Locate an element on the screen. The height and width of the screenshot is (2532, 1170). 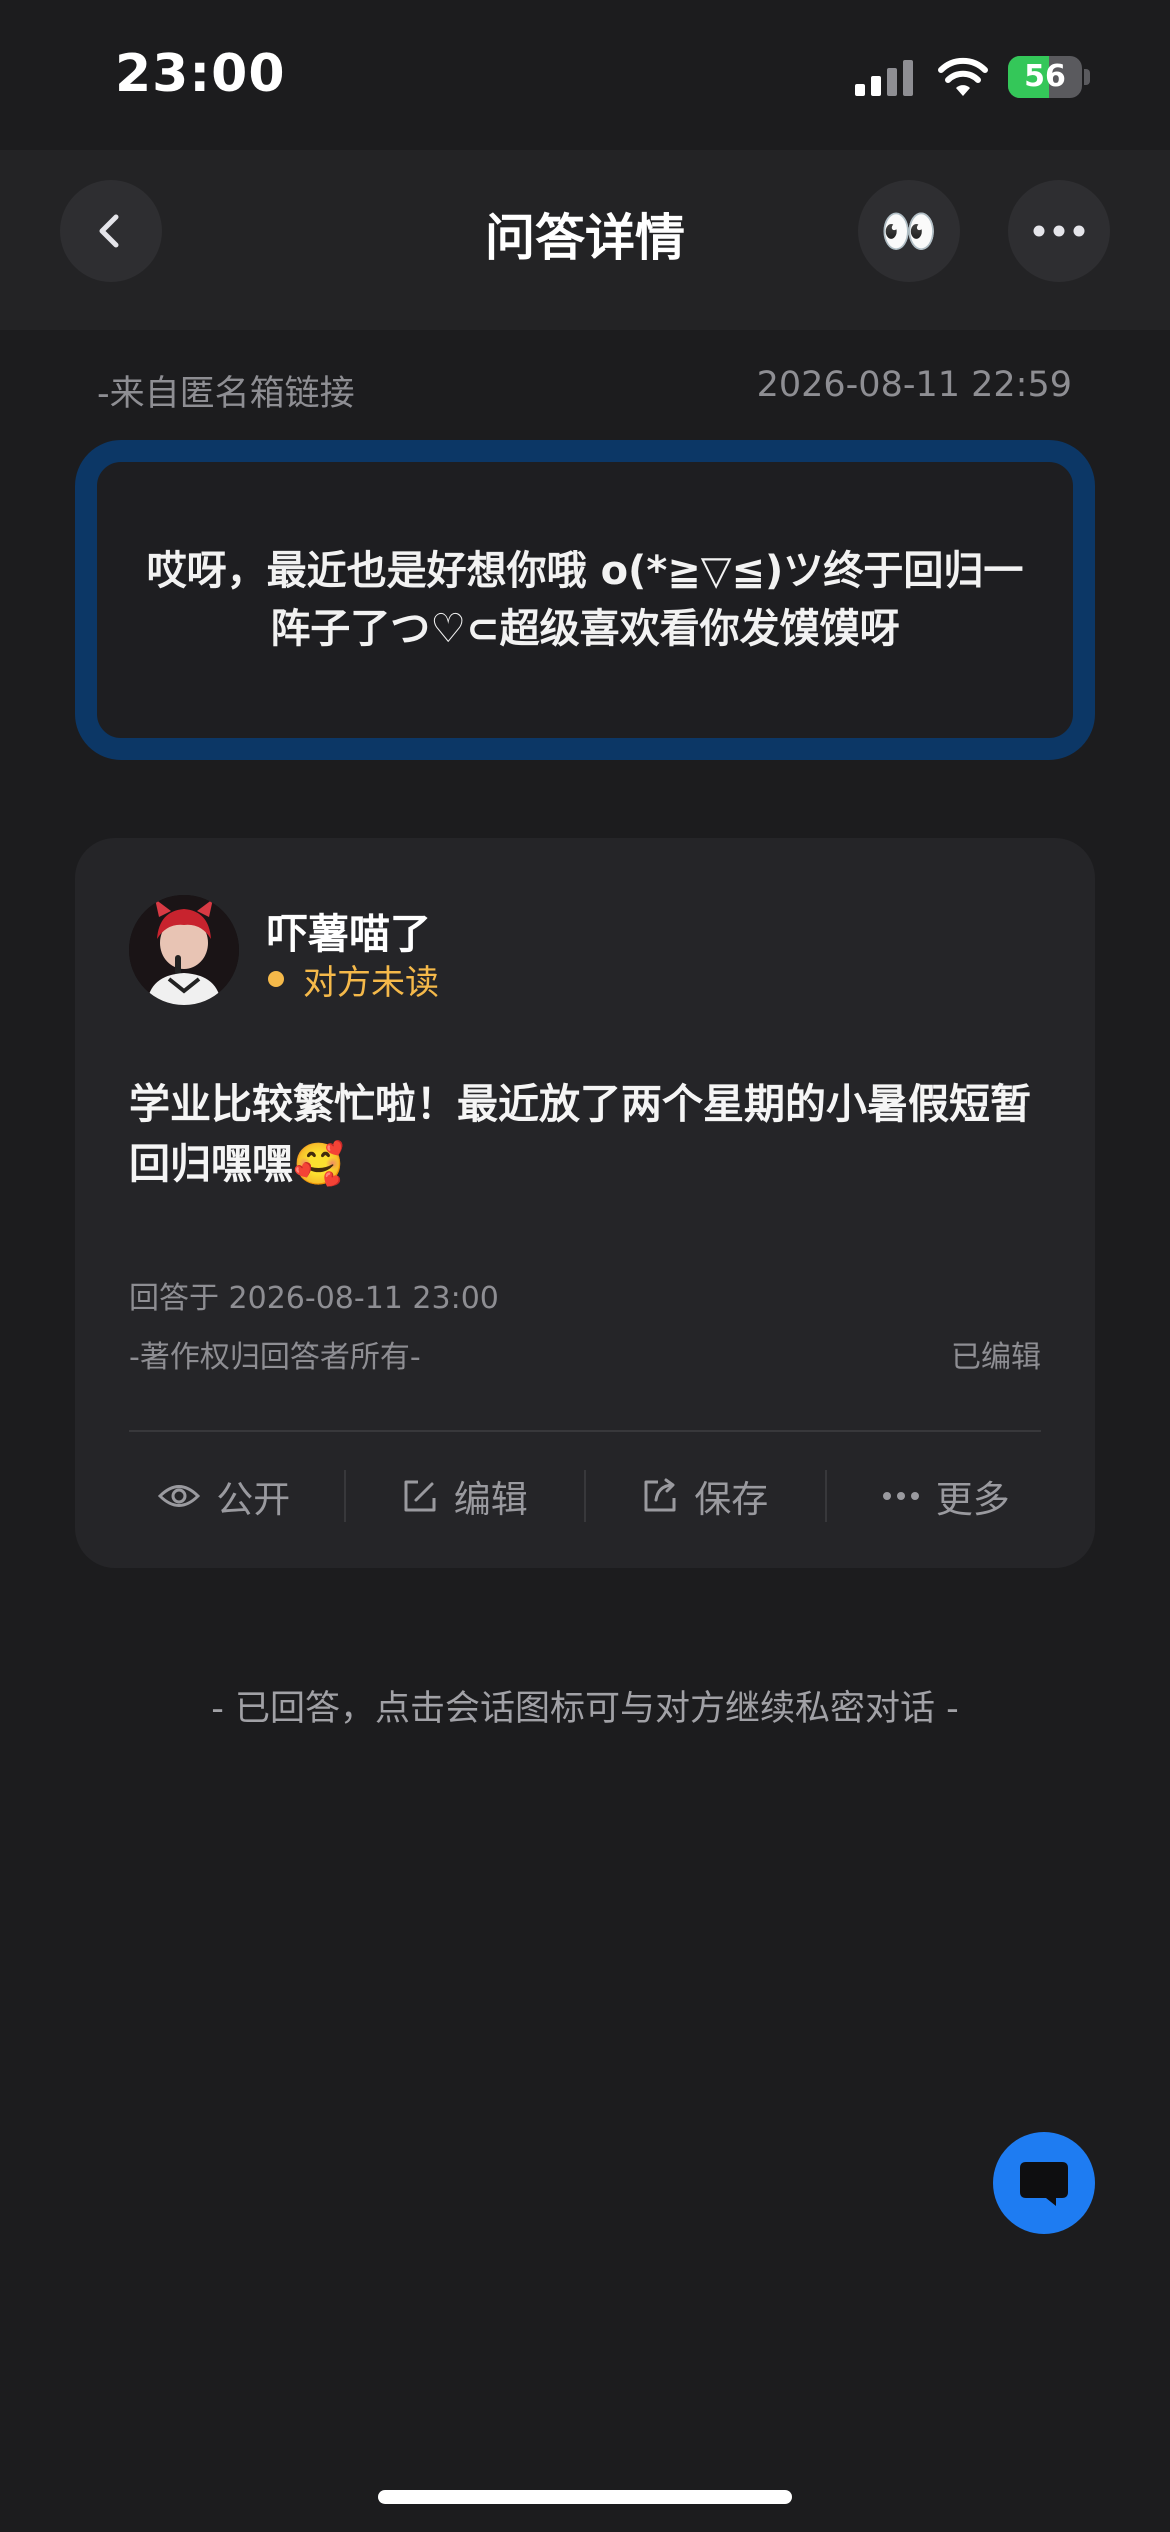
edit-button: 编辑 is located at coordinates (465, 1496).